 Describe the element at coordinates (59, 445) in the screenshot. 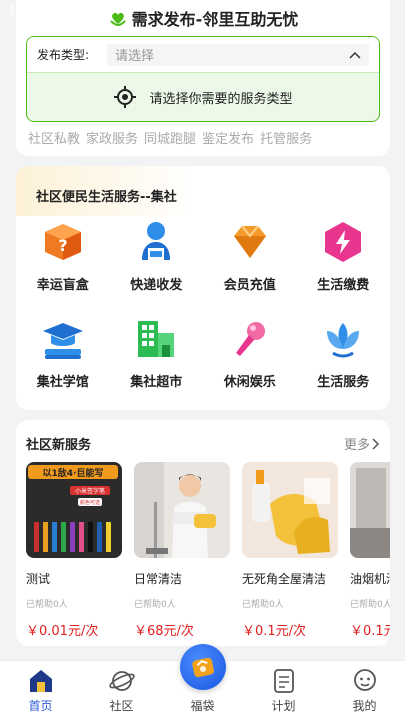

I see `new-services-title: 社区新服务` at that location.